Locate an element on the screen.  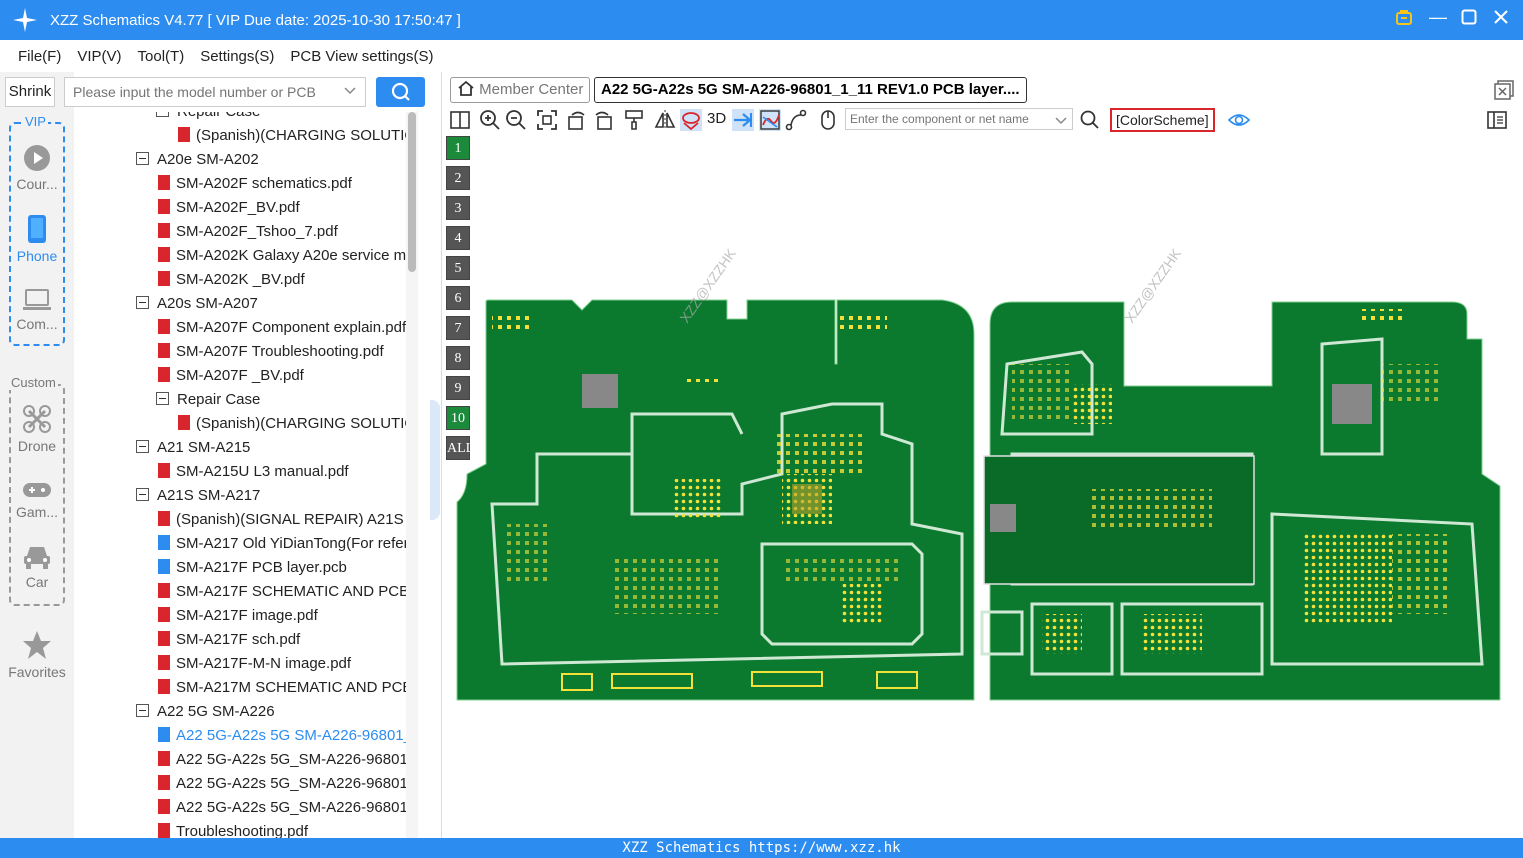
tree-file: SM-A217F image.pdf is located at coordinates (238, 616).